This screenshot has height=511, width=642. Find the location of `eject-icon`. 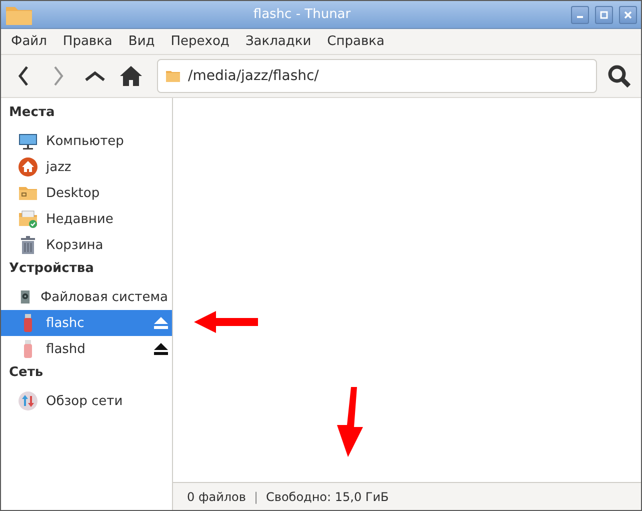

eject-icon is located at coordinates (161, 349).